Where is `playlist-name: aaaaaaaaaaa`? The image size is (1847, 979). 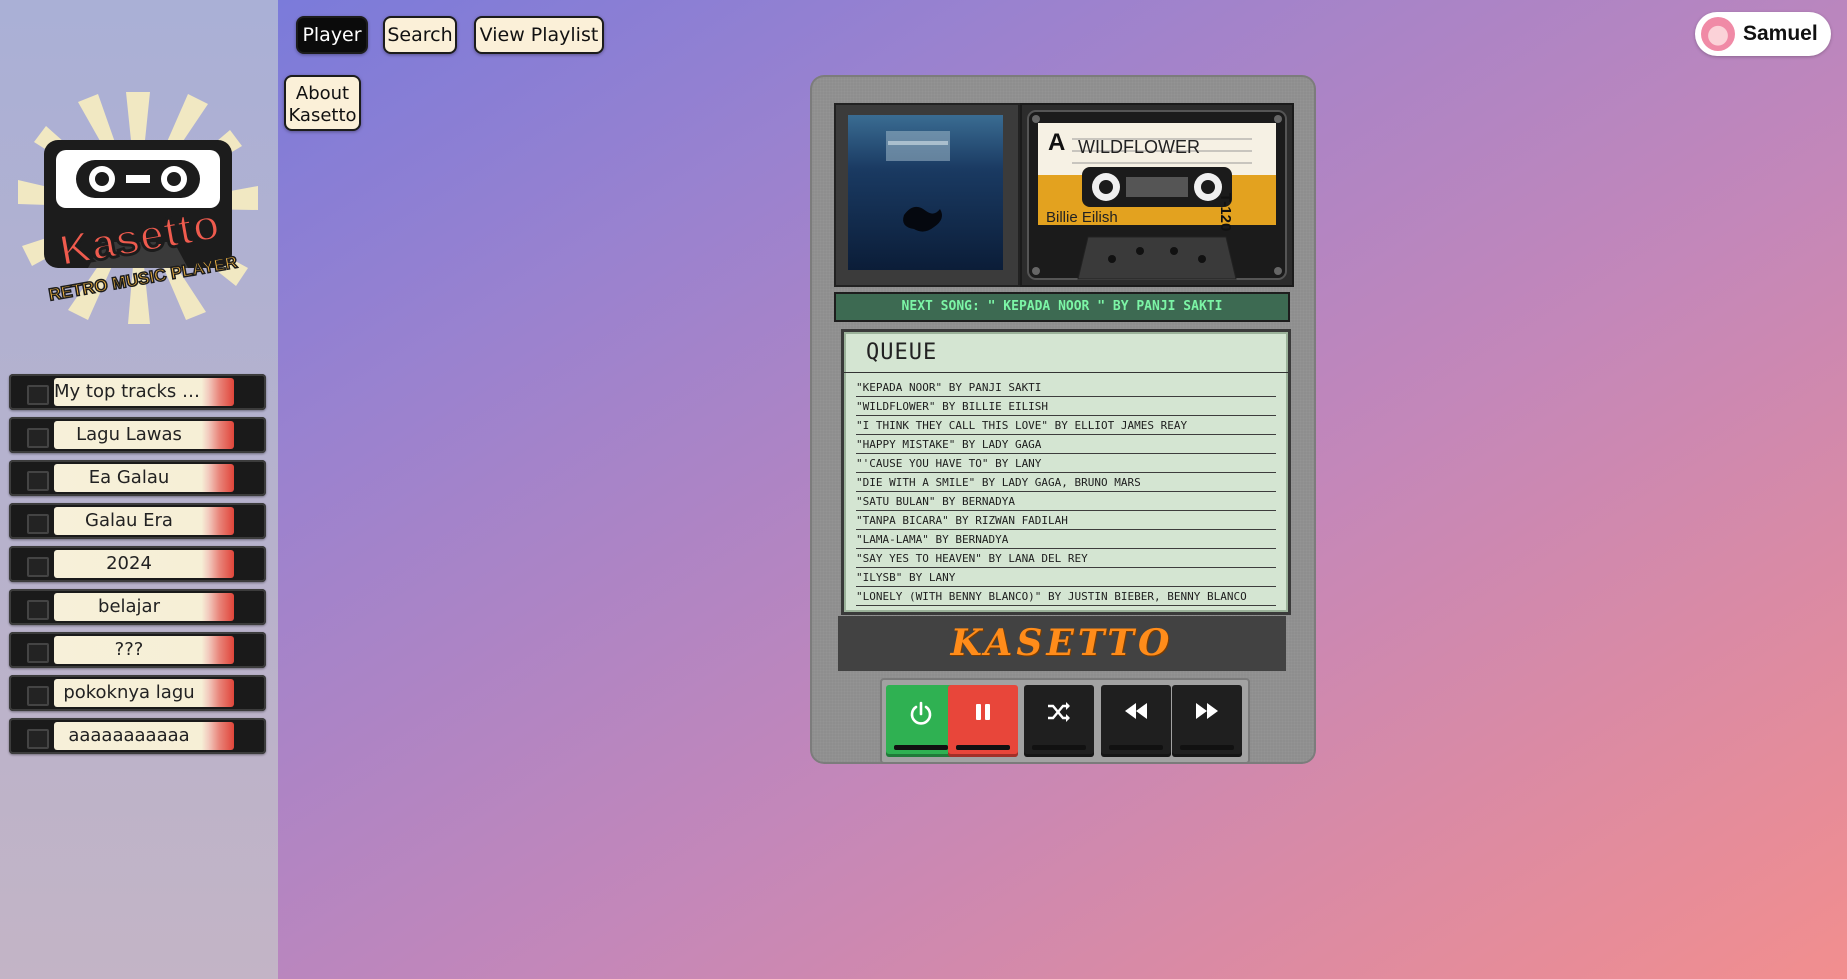
playlist-name: aaaaaaaaaaa is located at coordinates (129, 735).